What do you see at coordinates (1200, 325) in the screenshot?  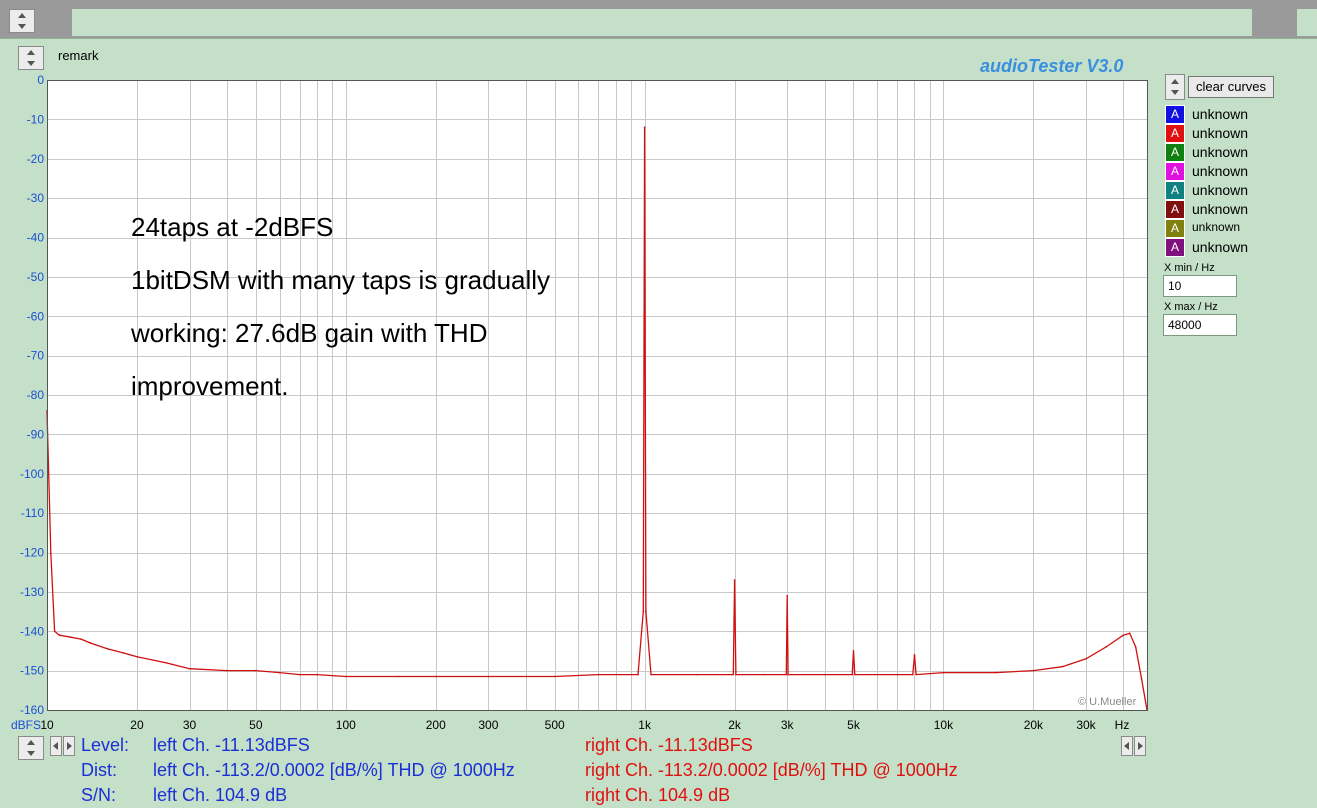 I see `xmax-input` at bounding box center [1200, 325].